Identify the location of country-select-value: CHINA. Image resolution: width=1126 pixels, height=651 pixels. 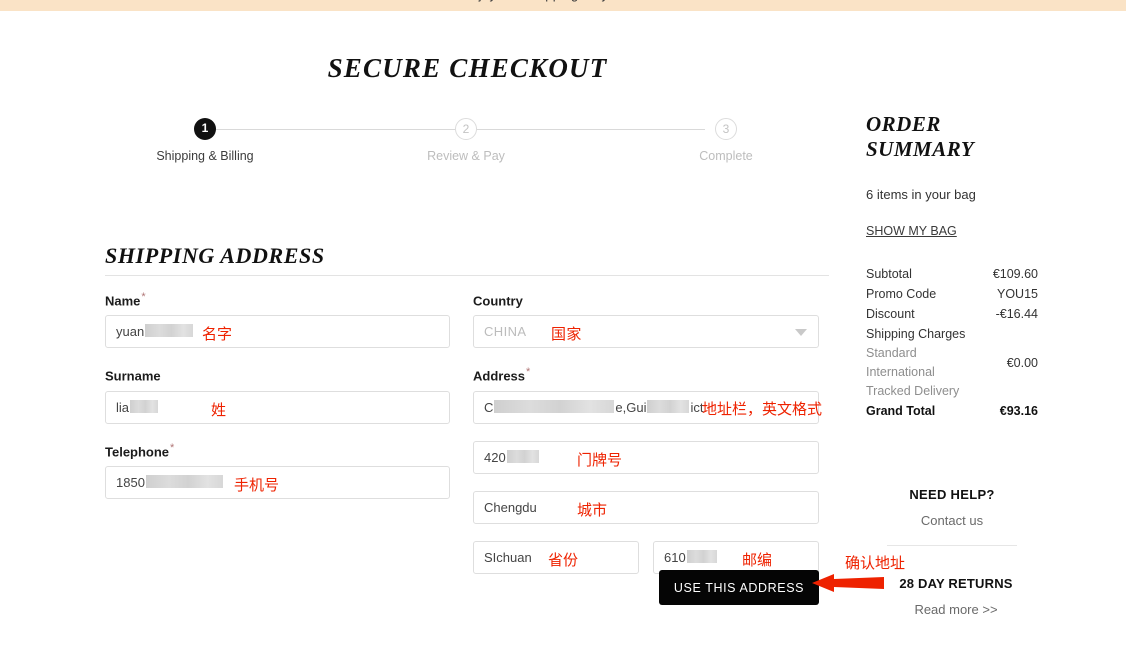
(505, 332).